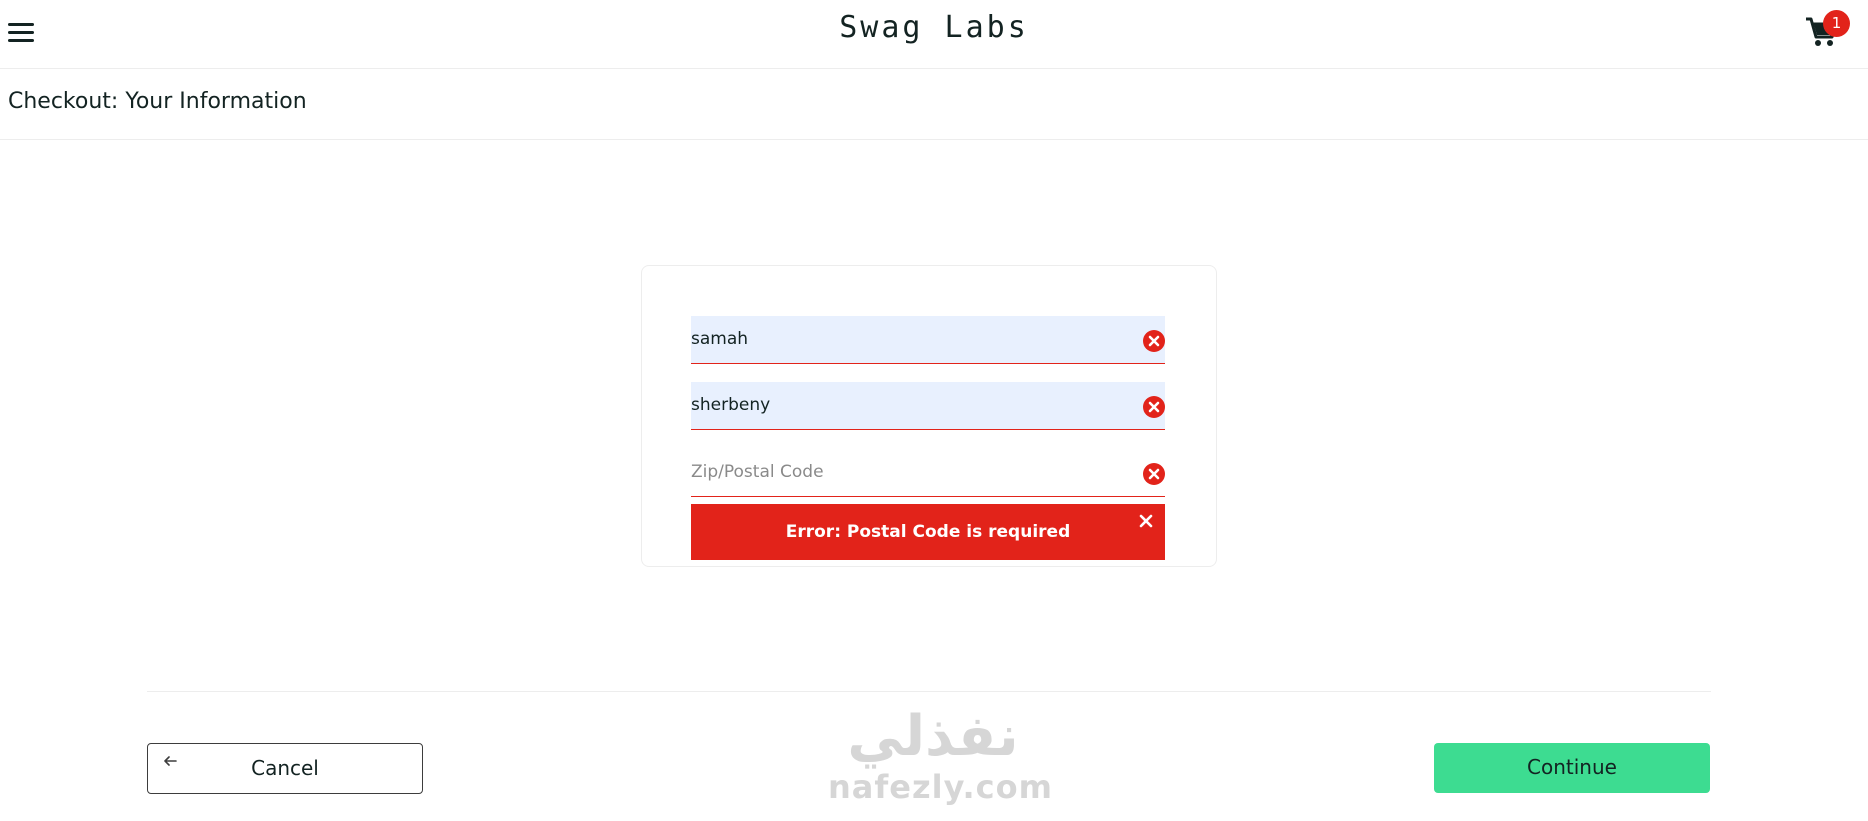 The image size is (1868, 821). I want to click on cancel-button: Cancel, so click(285, 768).